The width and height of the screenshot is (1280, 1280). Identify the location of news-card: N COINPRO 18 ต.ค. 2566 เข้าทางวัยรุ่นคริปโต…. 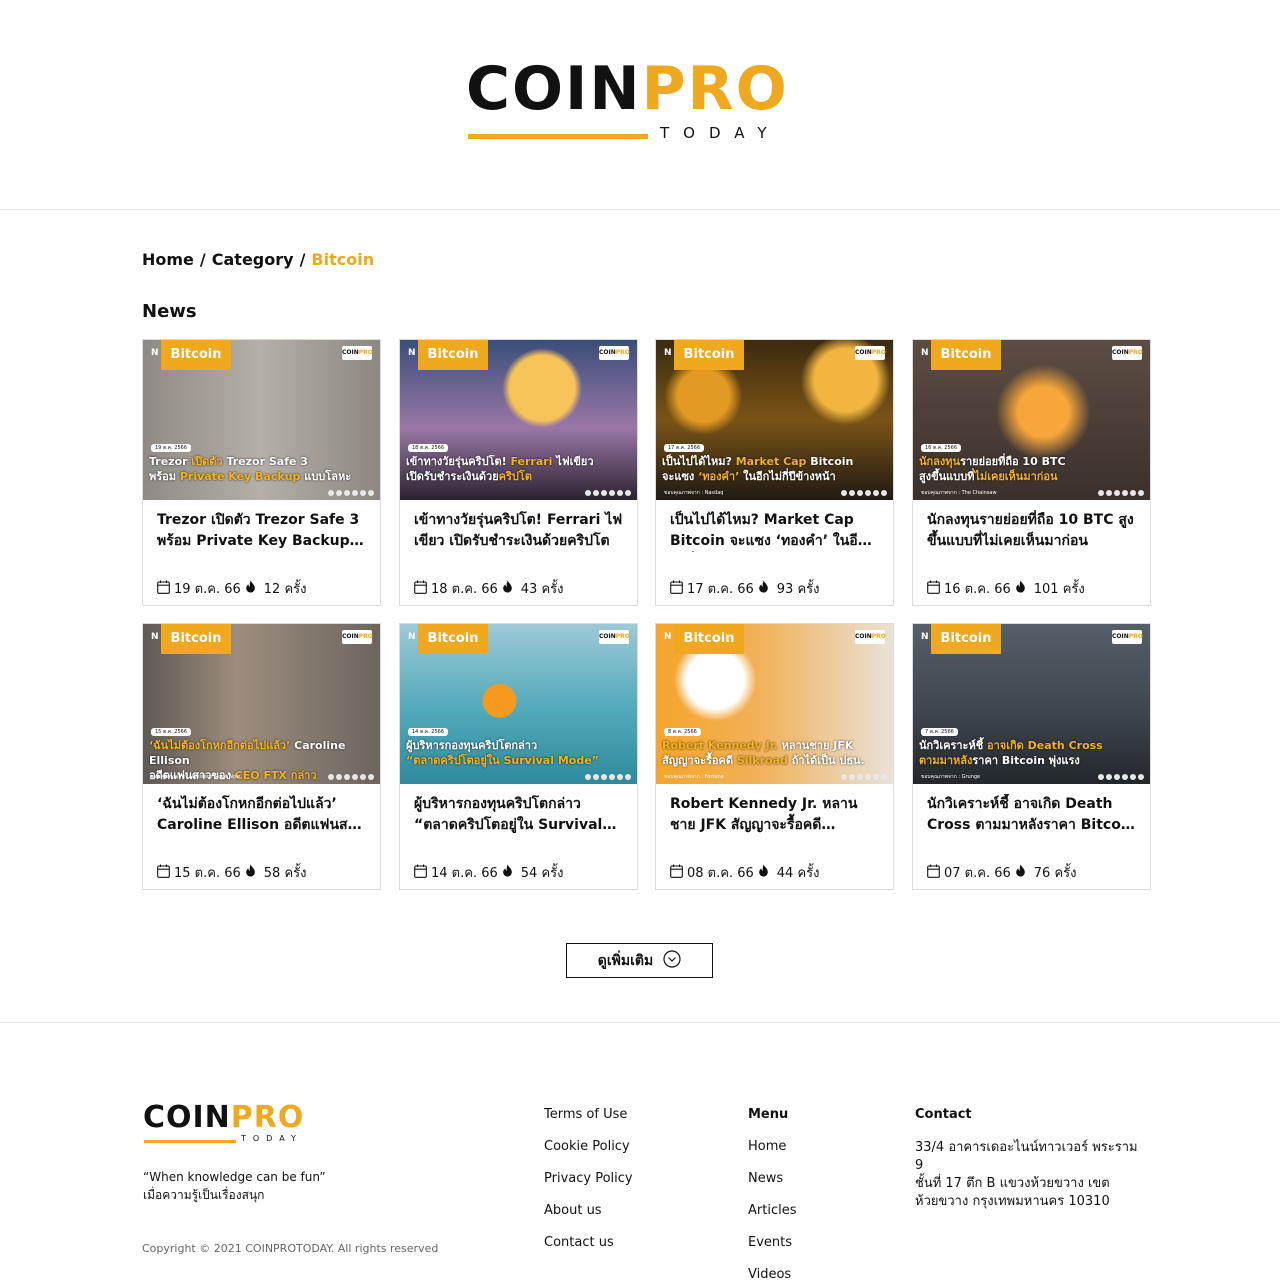
(518, 472).